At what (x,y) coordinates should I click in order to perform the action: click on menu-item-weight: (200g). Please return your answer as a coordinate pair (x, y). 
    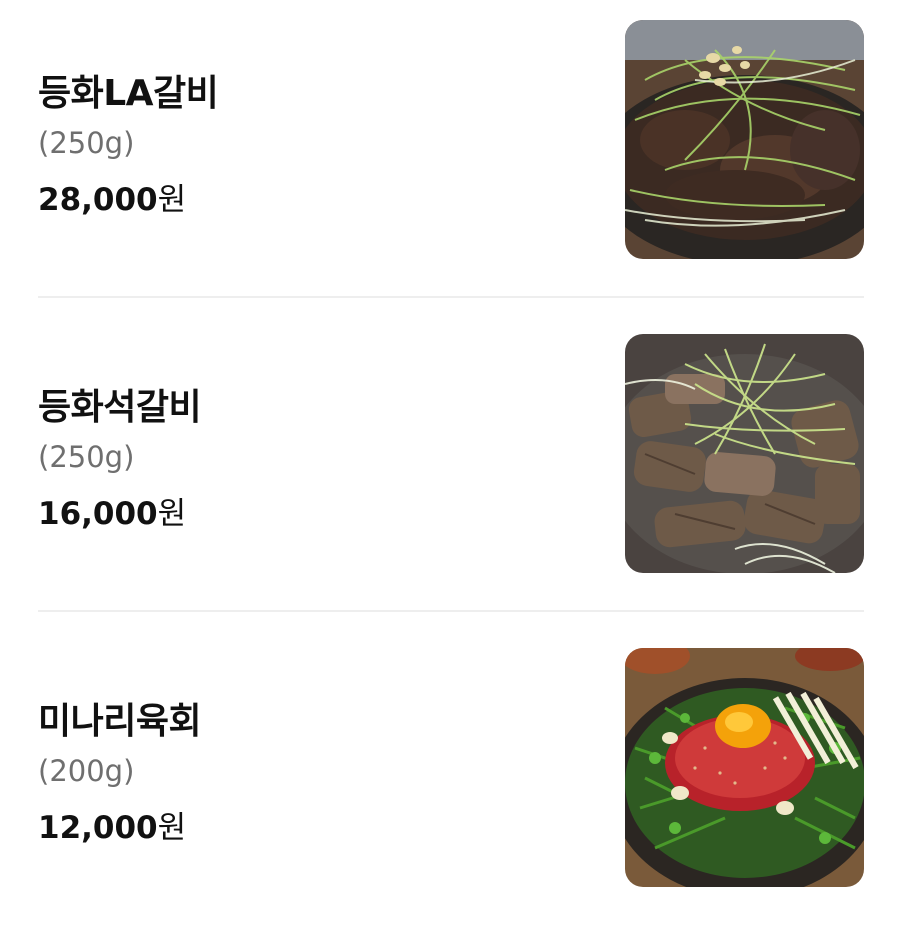
    Looking at the image, I should click on (86, 771).